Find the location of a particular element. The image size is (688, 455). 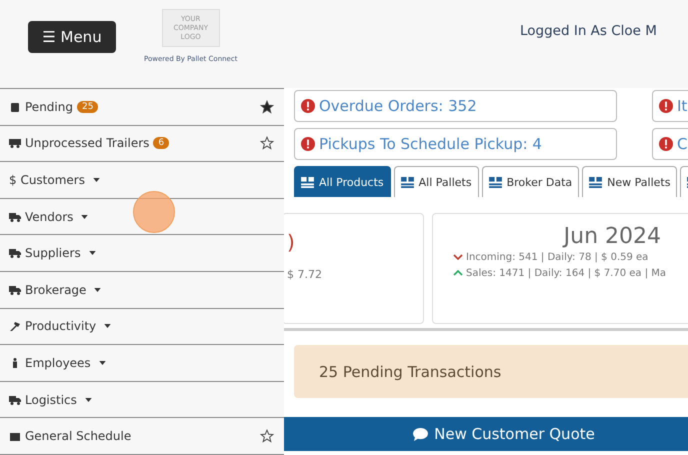

sidebar-label: Vendors is located at coordinates (49, 217).